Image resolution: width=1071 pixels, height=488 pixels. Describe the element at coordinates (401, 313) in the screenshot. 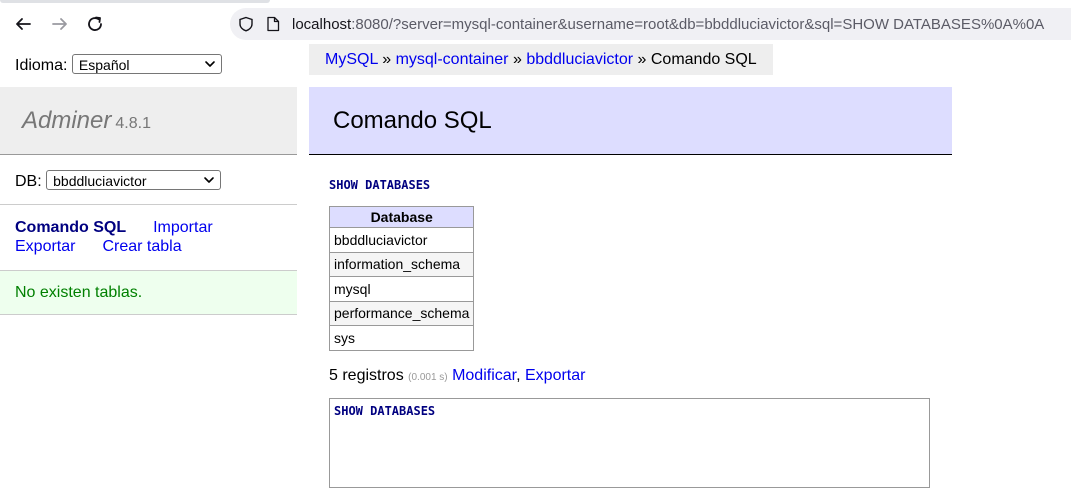

I see `table-row: performance_schema` at that location.